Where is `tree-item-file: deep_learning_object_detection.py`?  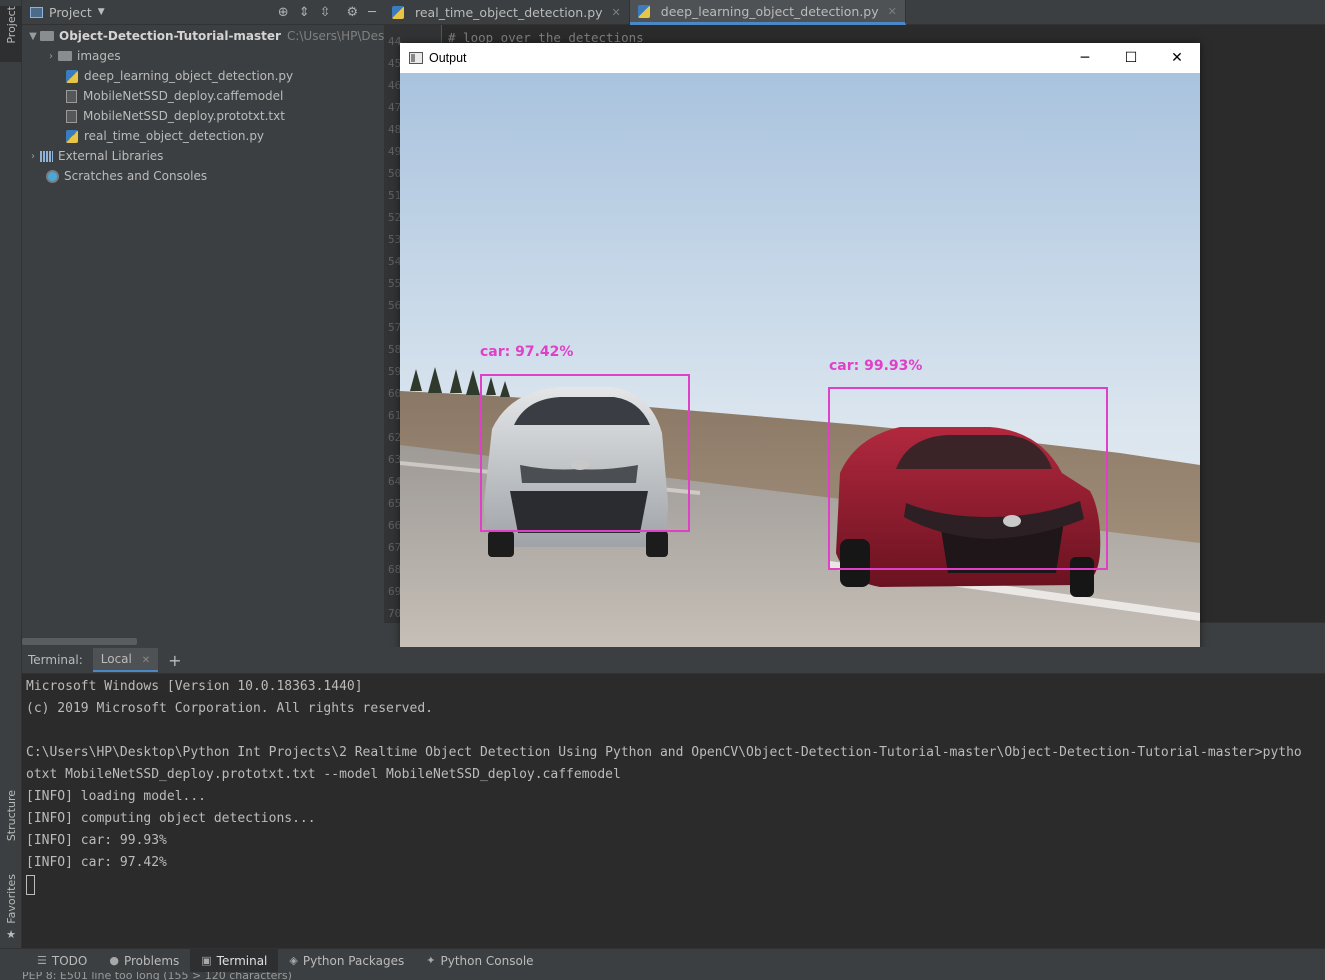
tree-item-file: deep_learning_object_detection.py is located at coordinates (179, 76).